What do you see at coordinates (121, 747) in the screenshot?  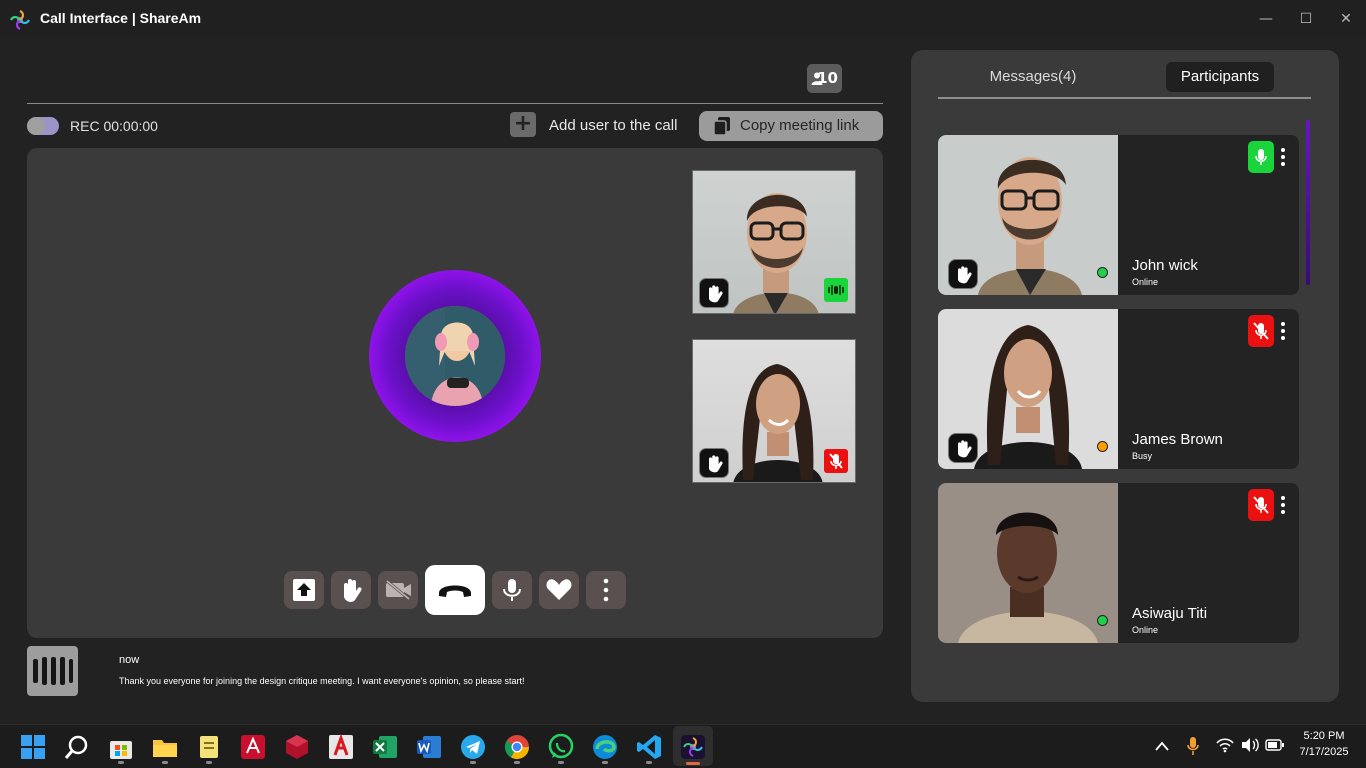 I see `microsoft-store-icon` at bounding box center [121, 747].